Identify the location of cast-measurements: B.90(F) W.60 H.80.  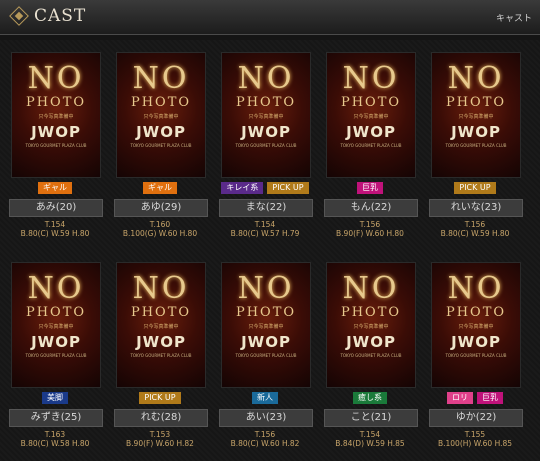
(370, 233).